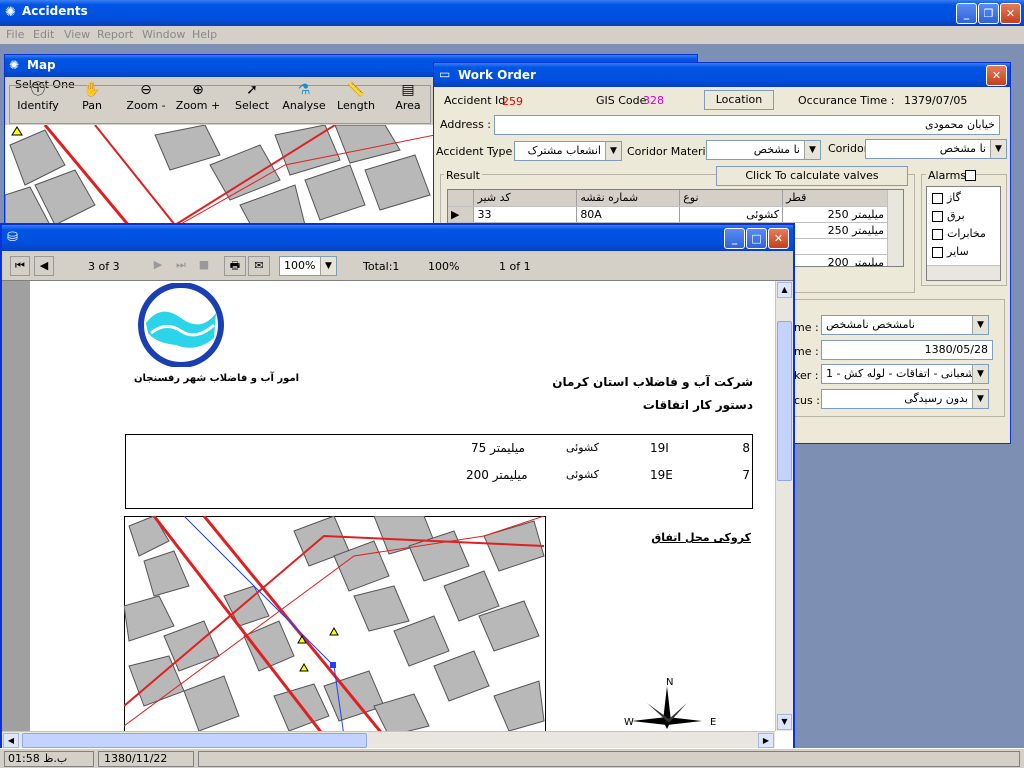 The image size is (1024, 768). What do you see at coordinates (10, 12) in the screenshot?
I see `app-icon: ✺` at bounding box center [10, 12].